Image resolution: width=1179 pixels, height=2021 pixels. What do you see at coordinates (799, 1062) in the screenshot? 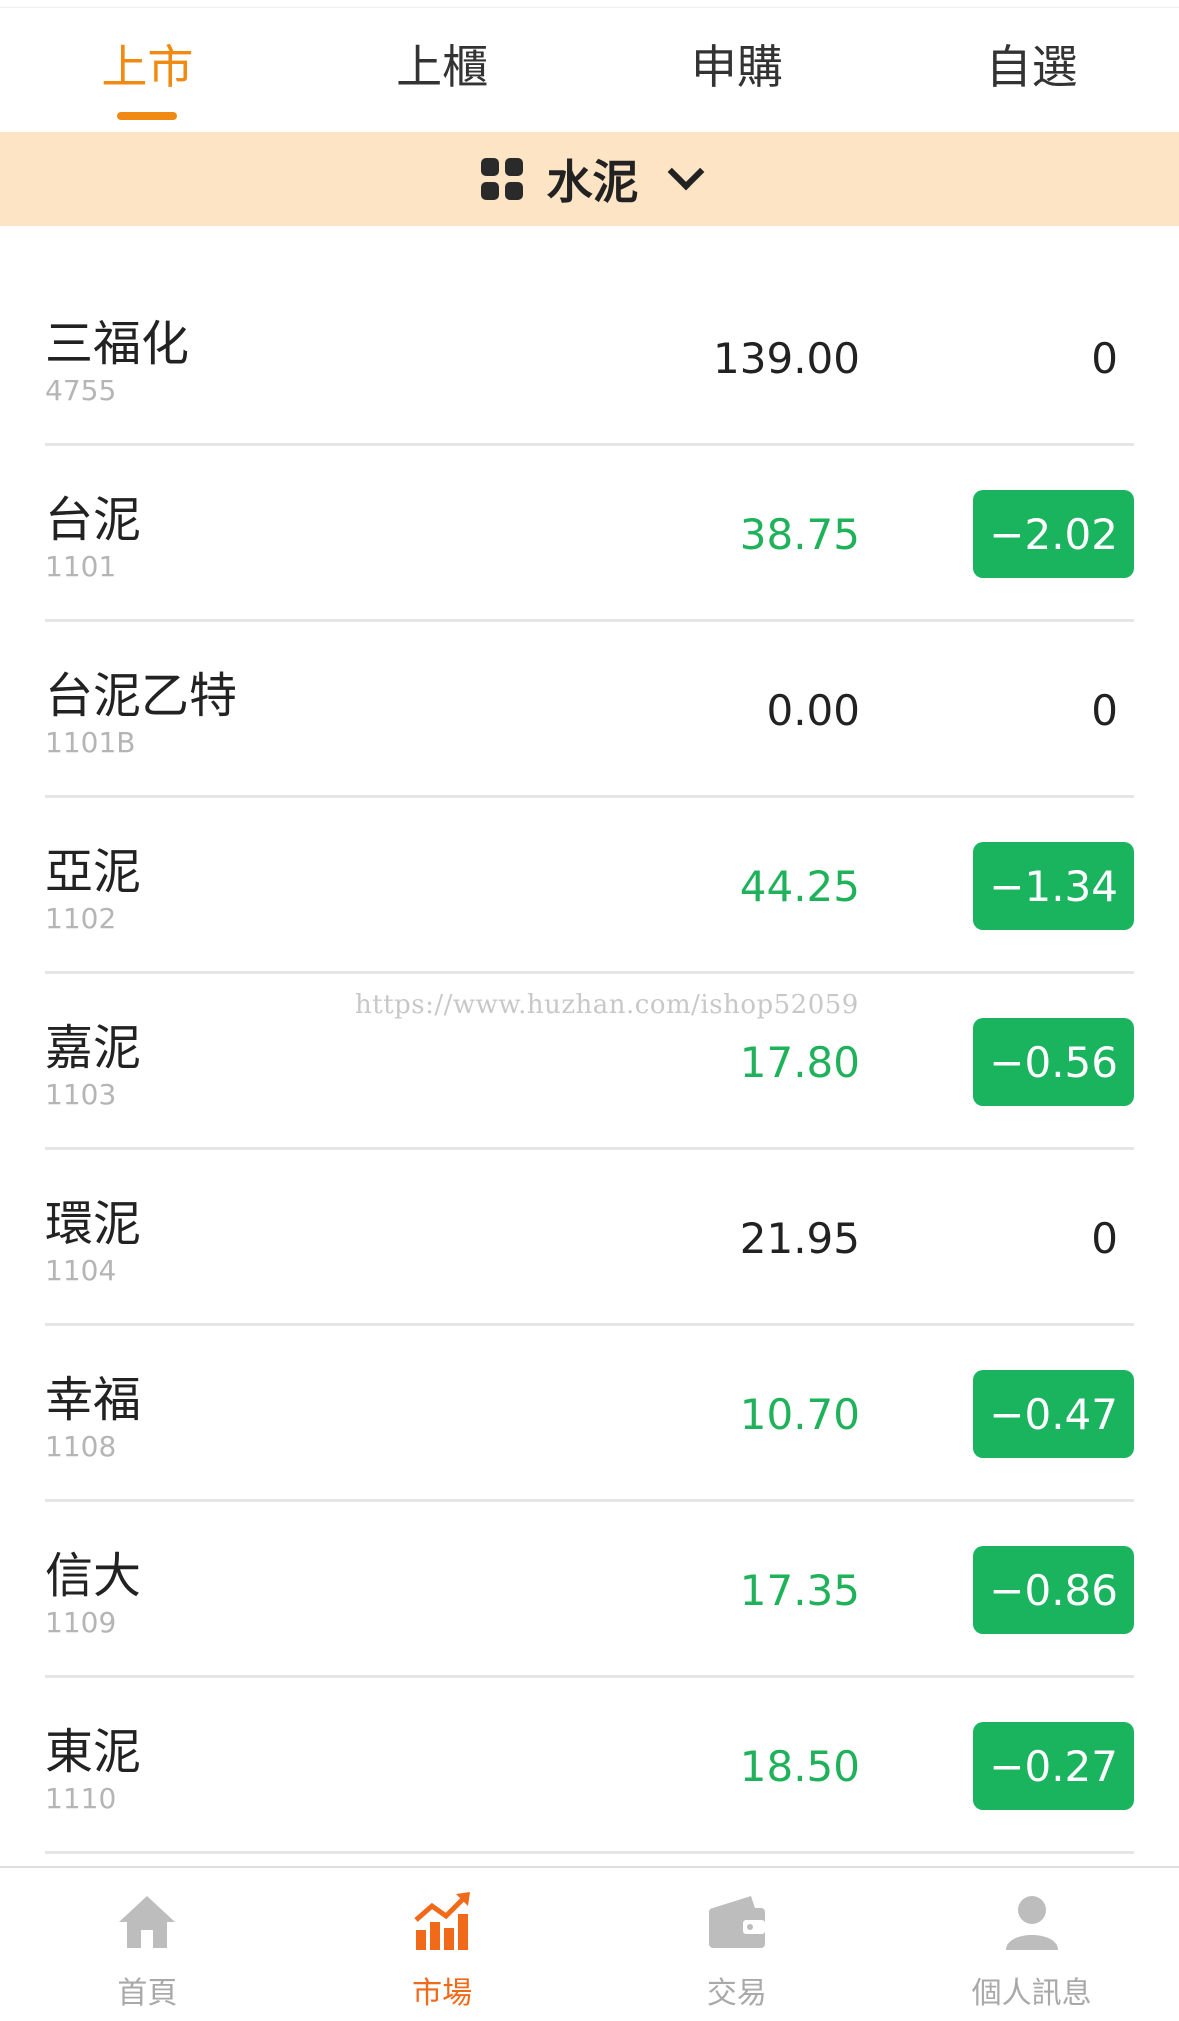
I see `stock-price: 17.80` at bounding box center [799, 1062].